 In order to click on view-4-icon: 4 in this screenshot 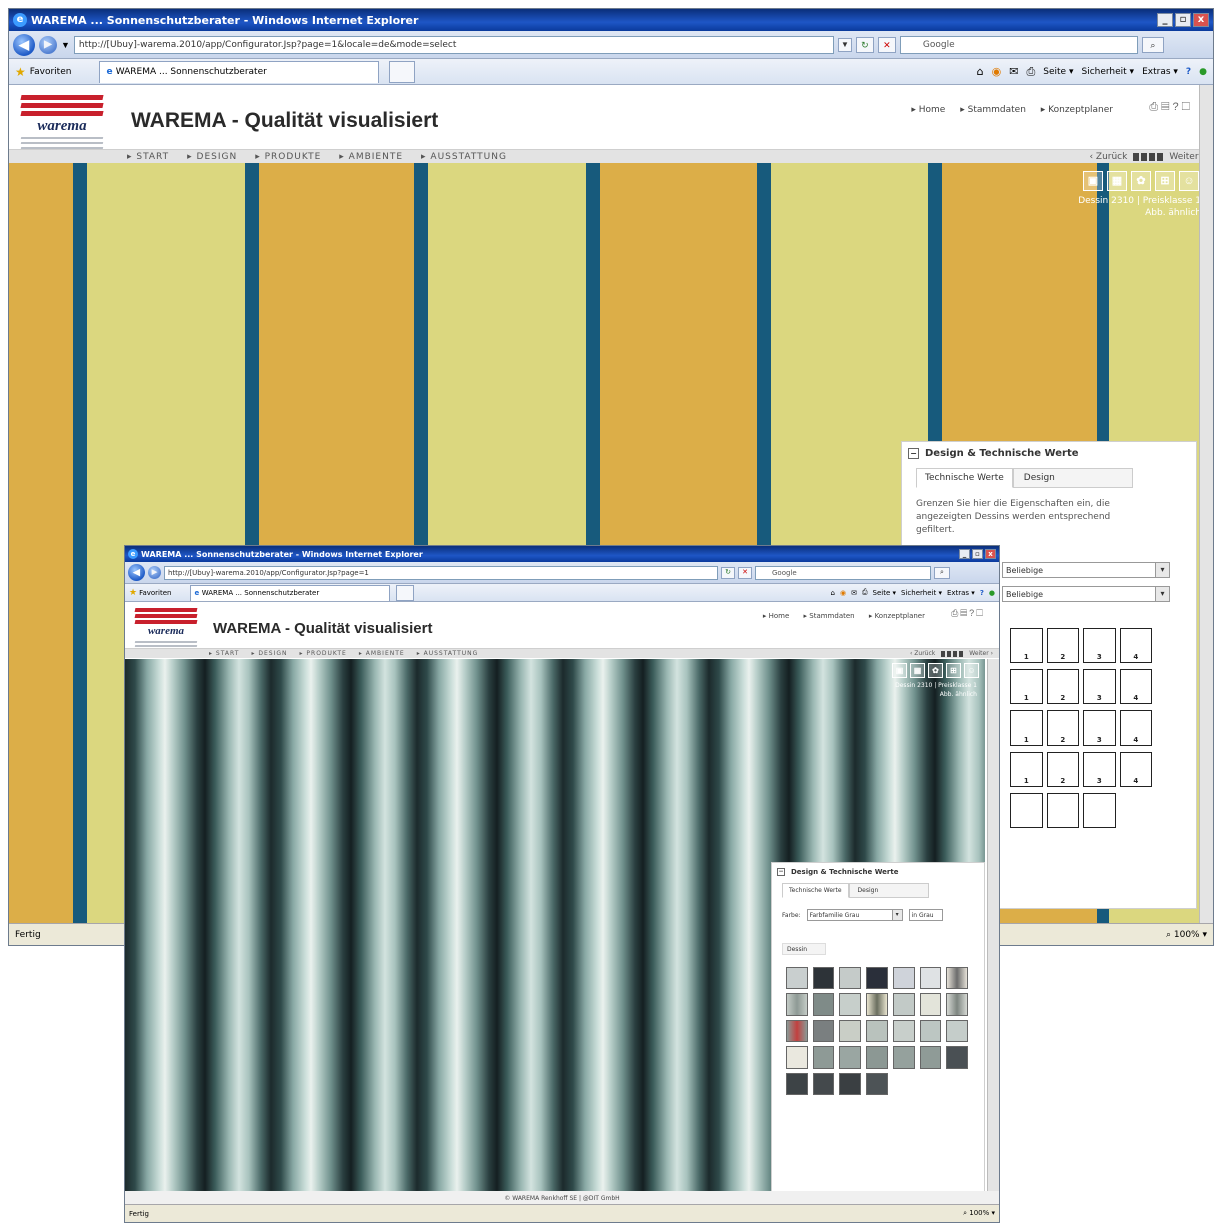, I will do `click(1135, 769)`.